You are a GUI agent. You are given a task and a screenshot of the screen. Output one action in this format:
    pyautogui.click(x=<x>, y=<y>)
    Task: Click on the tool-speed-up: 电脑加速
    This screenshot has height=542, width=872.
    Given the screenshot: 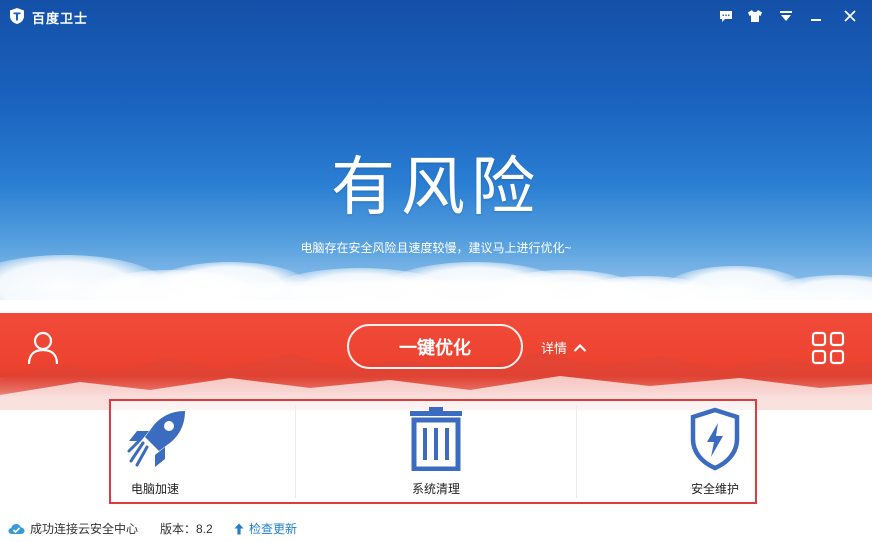 What is the action you would take?
    pyautogui.click(x=203, y=451)
    